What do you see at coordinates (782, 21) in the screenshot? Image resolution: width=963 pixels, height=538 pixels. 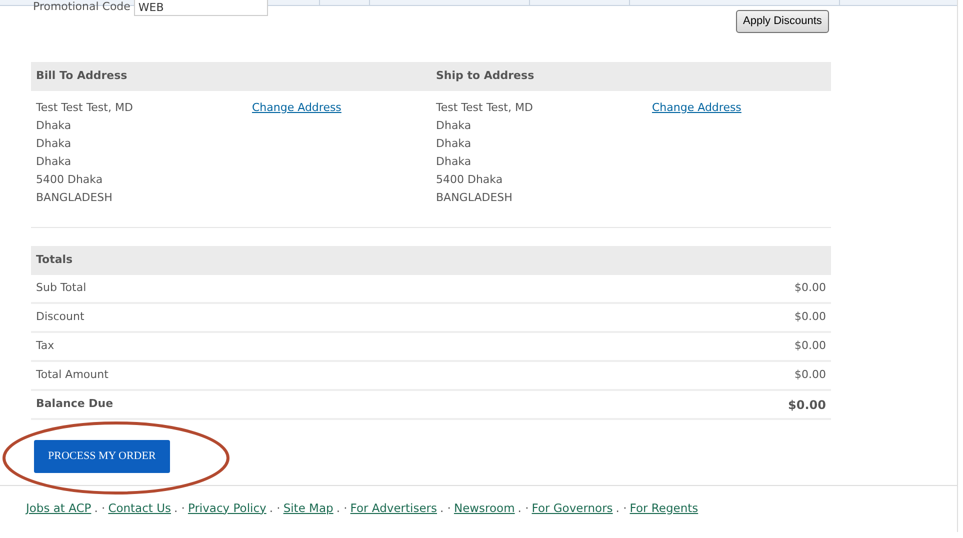 I see `apply-discounts-button: Apply Discounts` at bounding box center [782, 21].